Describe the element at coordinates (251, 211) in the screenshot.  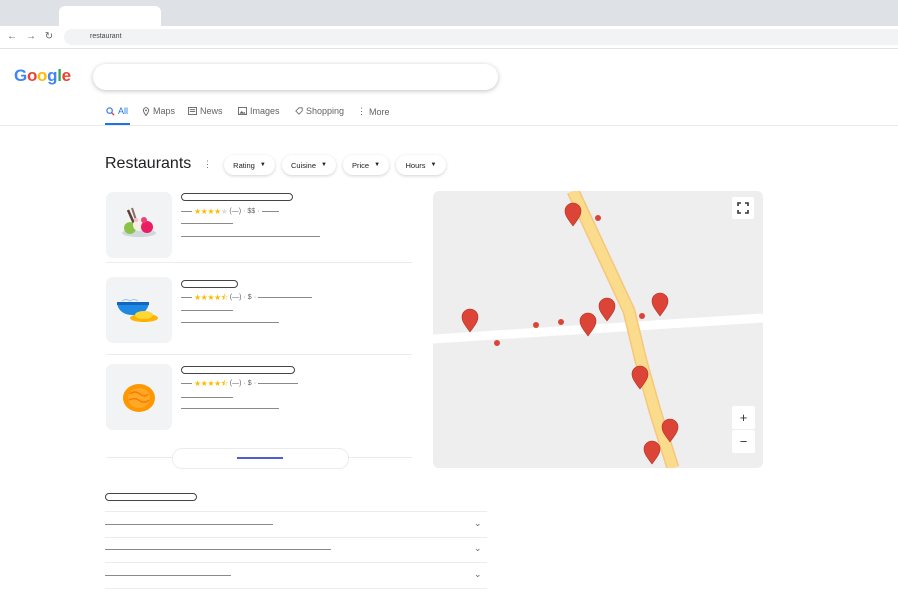
I see `price-level: $$` at that location.